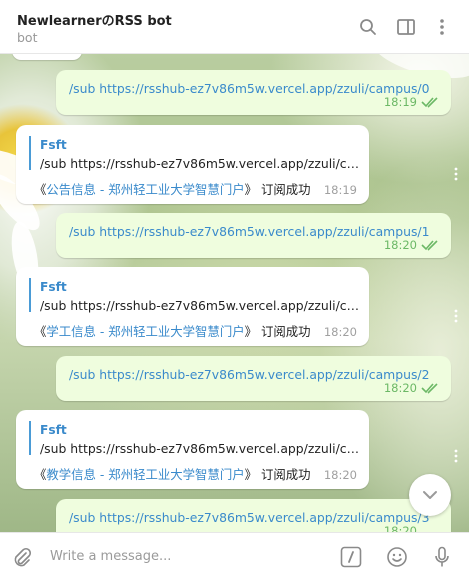 The width and height of the screenshot is (469, 578). Describe the element at coordinates (368, 27) in the screenshot. I see `search-icon` at that location.